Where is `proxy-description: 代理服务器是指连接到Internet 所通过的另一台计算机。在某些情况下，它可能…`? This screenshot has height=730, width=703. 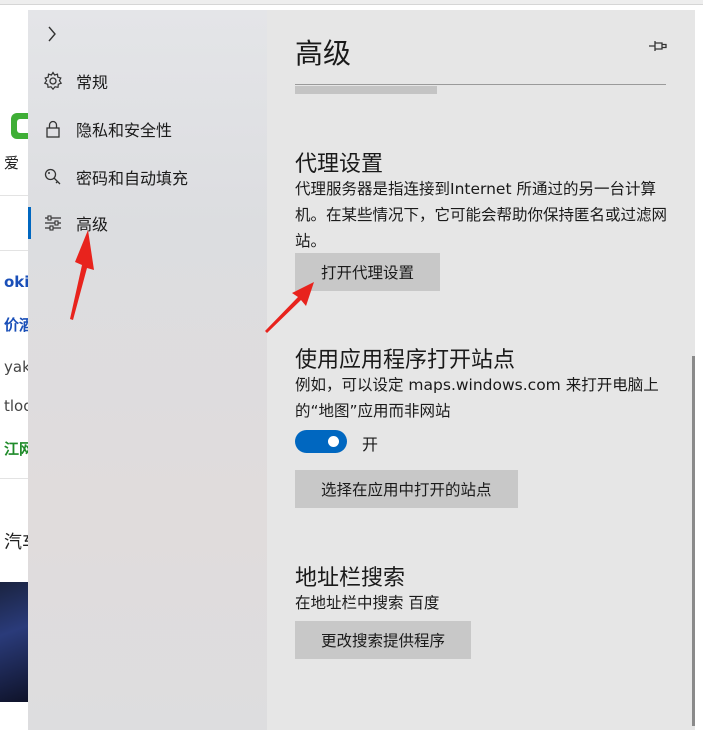 proxy-description: 代理服务器是指连接到Internet 所通过的另一台计算机。在某些情况下，它可能… is located at coordinates (481, 215).